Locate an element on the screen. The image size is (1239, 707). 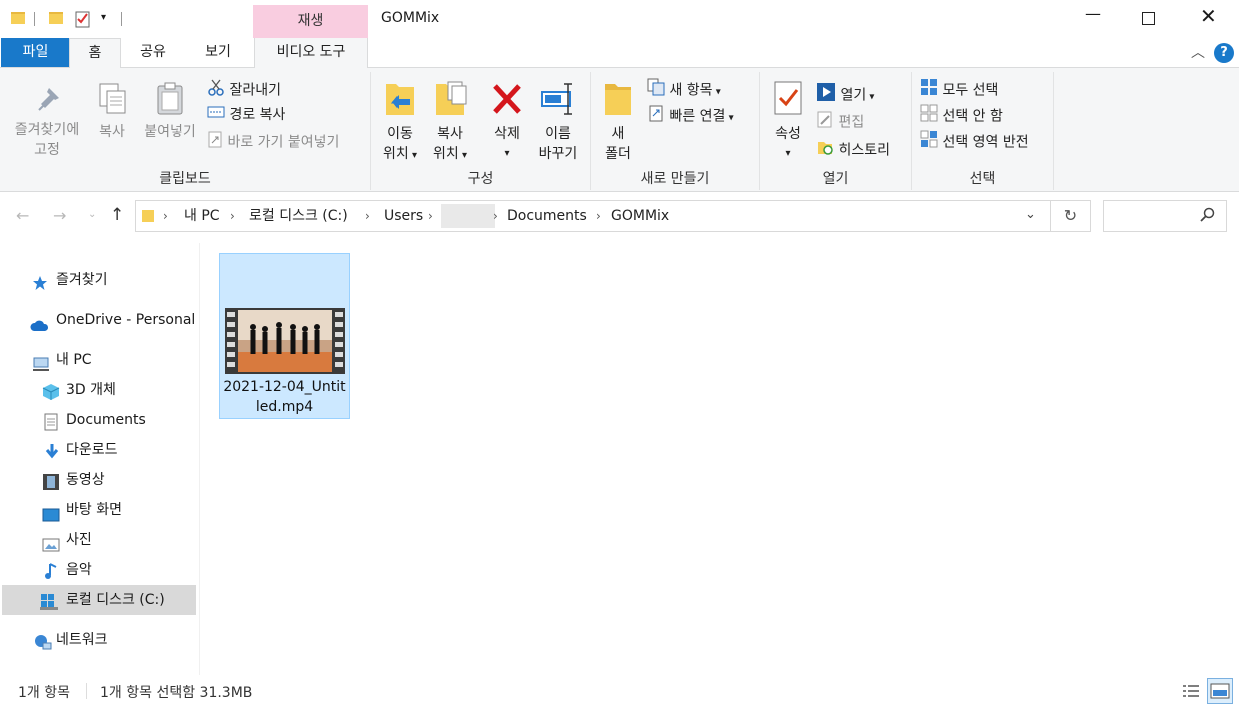
media-player-icon is located at coordinates (826, 95).